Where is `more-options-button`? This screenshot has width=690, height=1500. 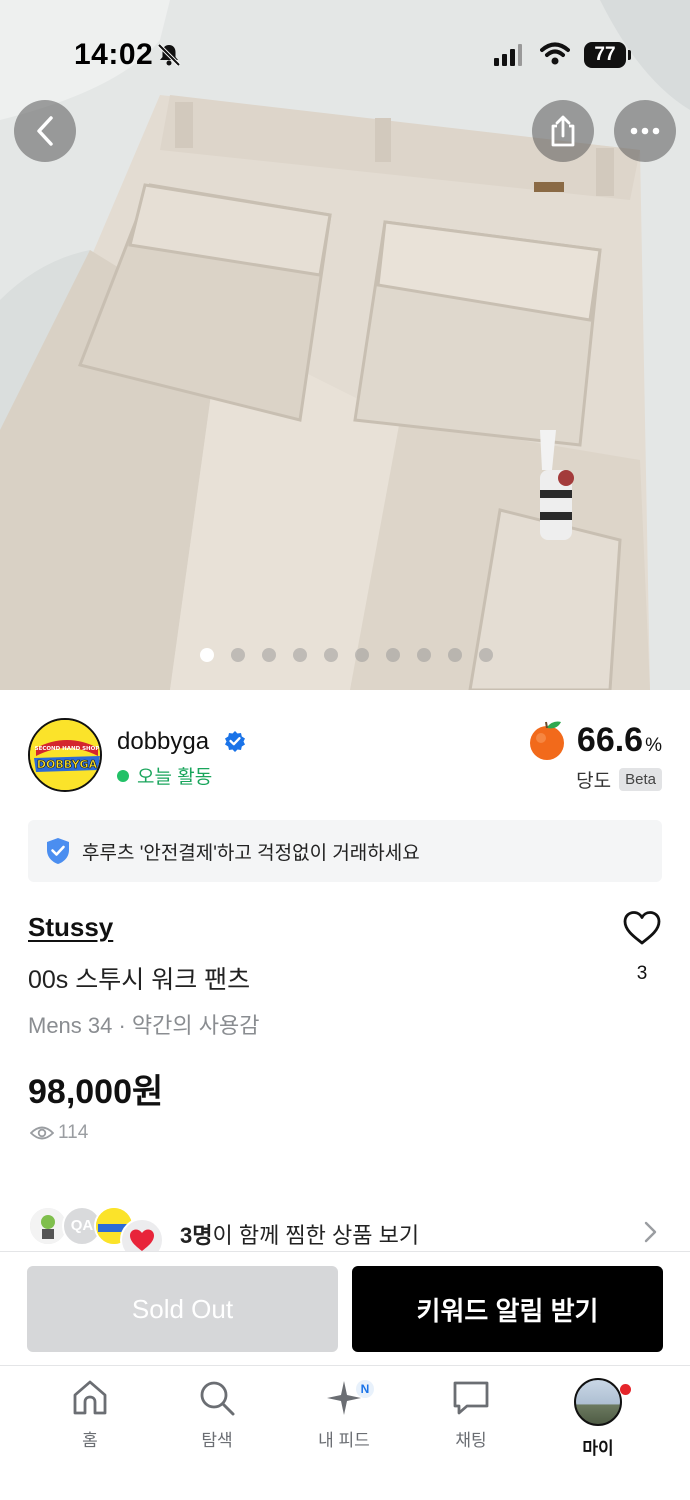 more-options-button is located at coordinates (645, 131).